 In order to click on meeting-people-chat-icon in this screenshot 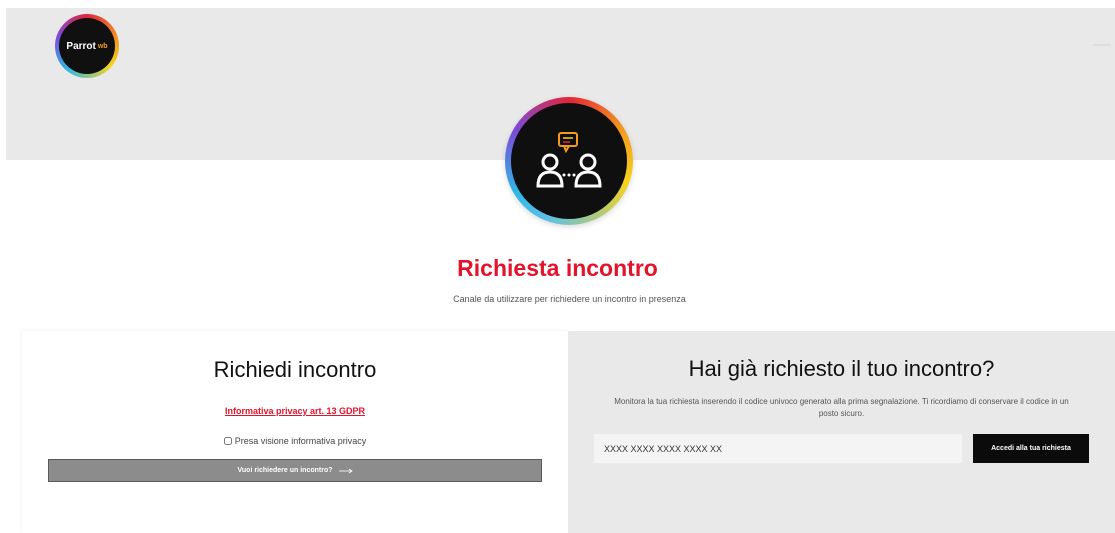, I will do `click(569, 161)`.